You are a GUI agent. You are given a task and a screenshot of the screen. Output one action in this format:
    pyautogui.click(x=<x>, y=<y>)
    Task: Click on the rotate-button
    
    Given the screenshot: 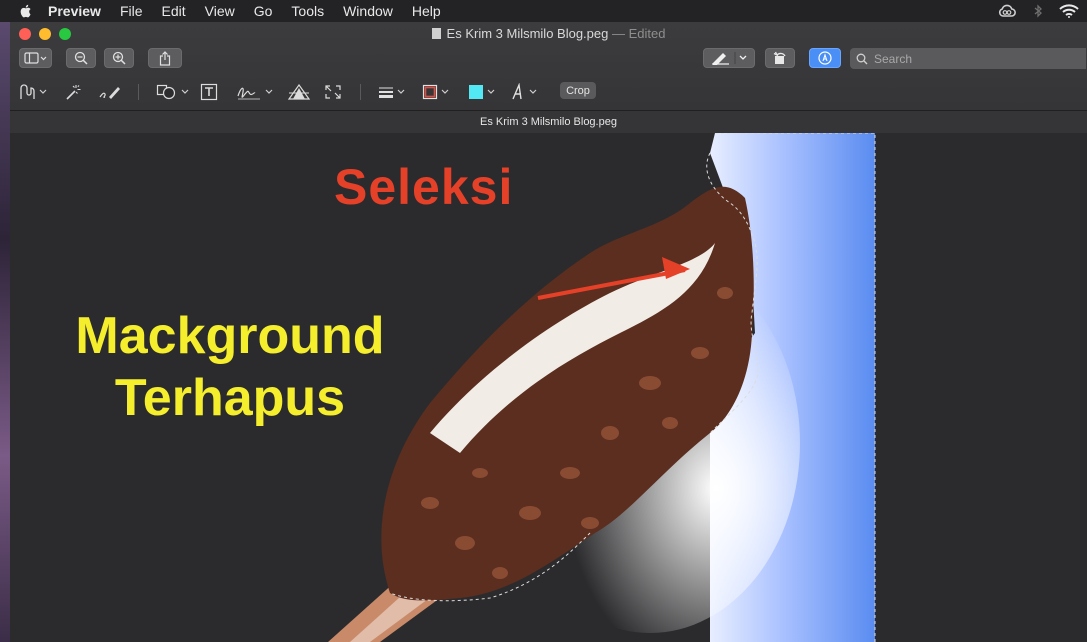 What is the action you would take?
    pyautogui.click(x=780, y=58)
    